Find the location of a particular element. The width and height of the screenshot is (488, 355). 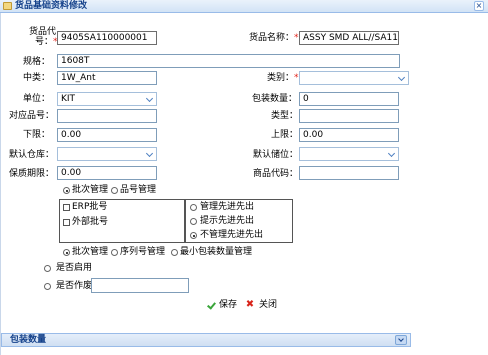

category-label: 类别：* is located at coordinates (283, 78).